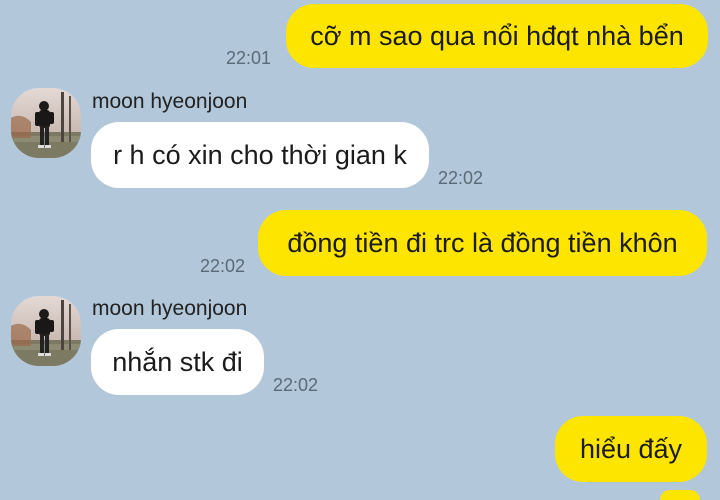 The image size is (720, 500). I want to click on message-text: r h có xin cho thời gian k, so click(260, 154).